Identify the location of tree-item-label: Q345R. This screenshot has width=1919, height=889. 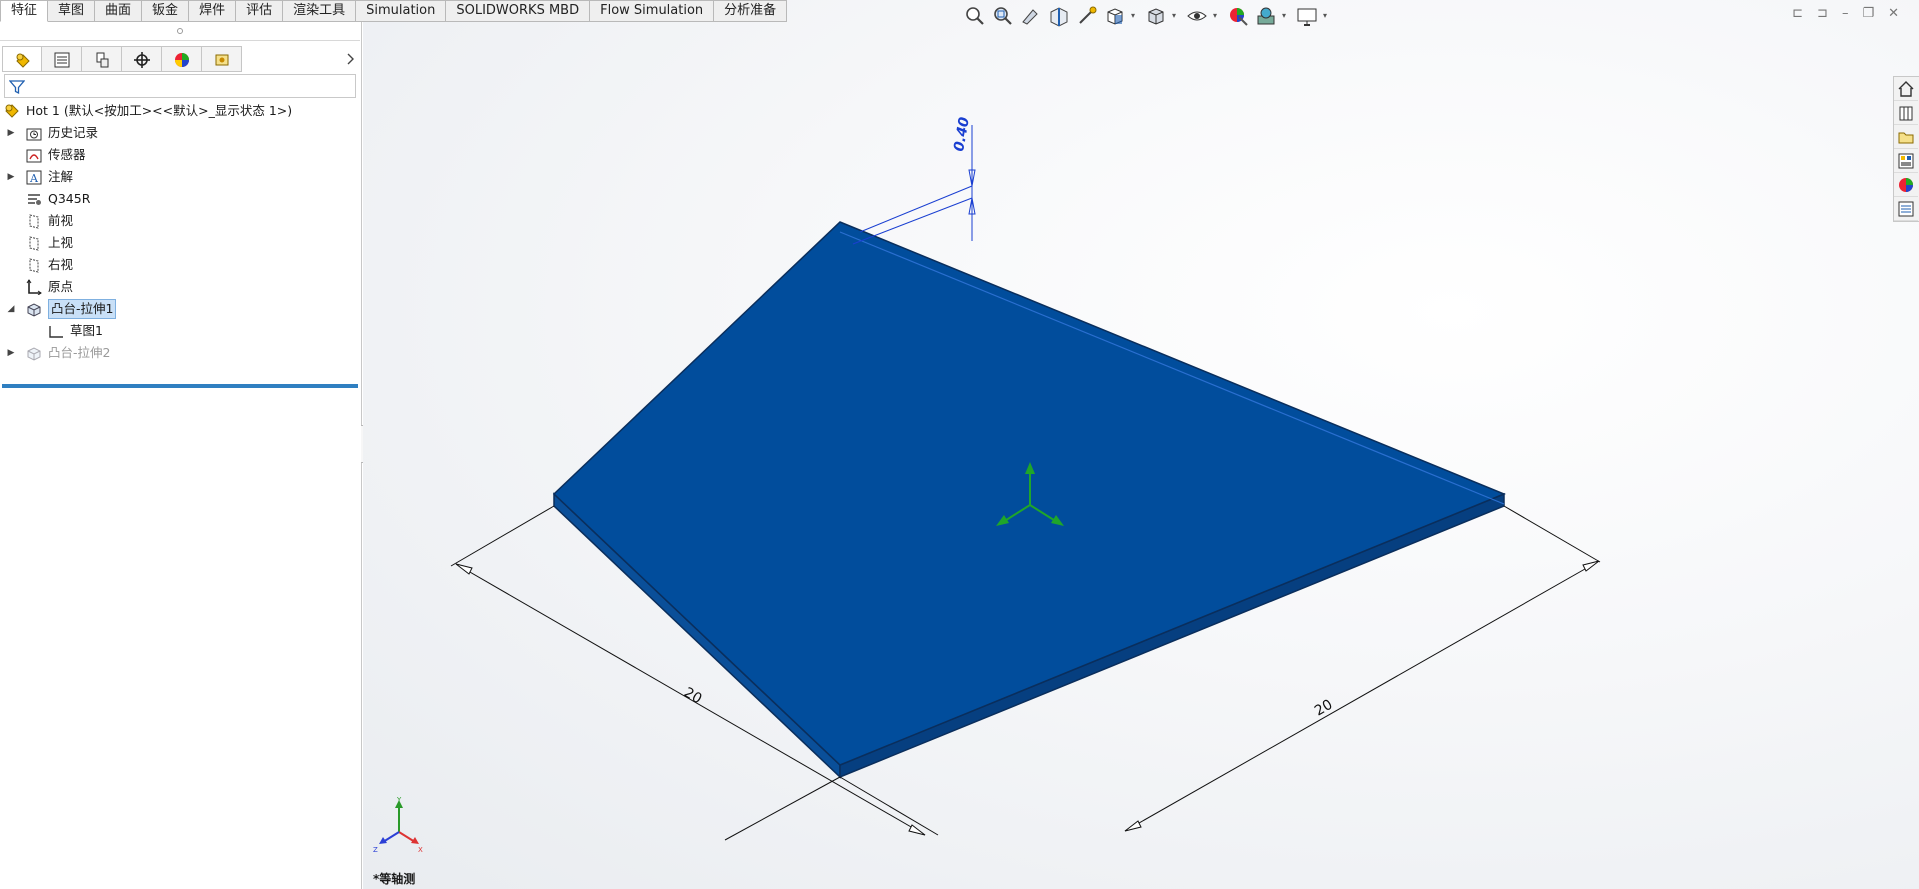
(69, 198).